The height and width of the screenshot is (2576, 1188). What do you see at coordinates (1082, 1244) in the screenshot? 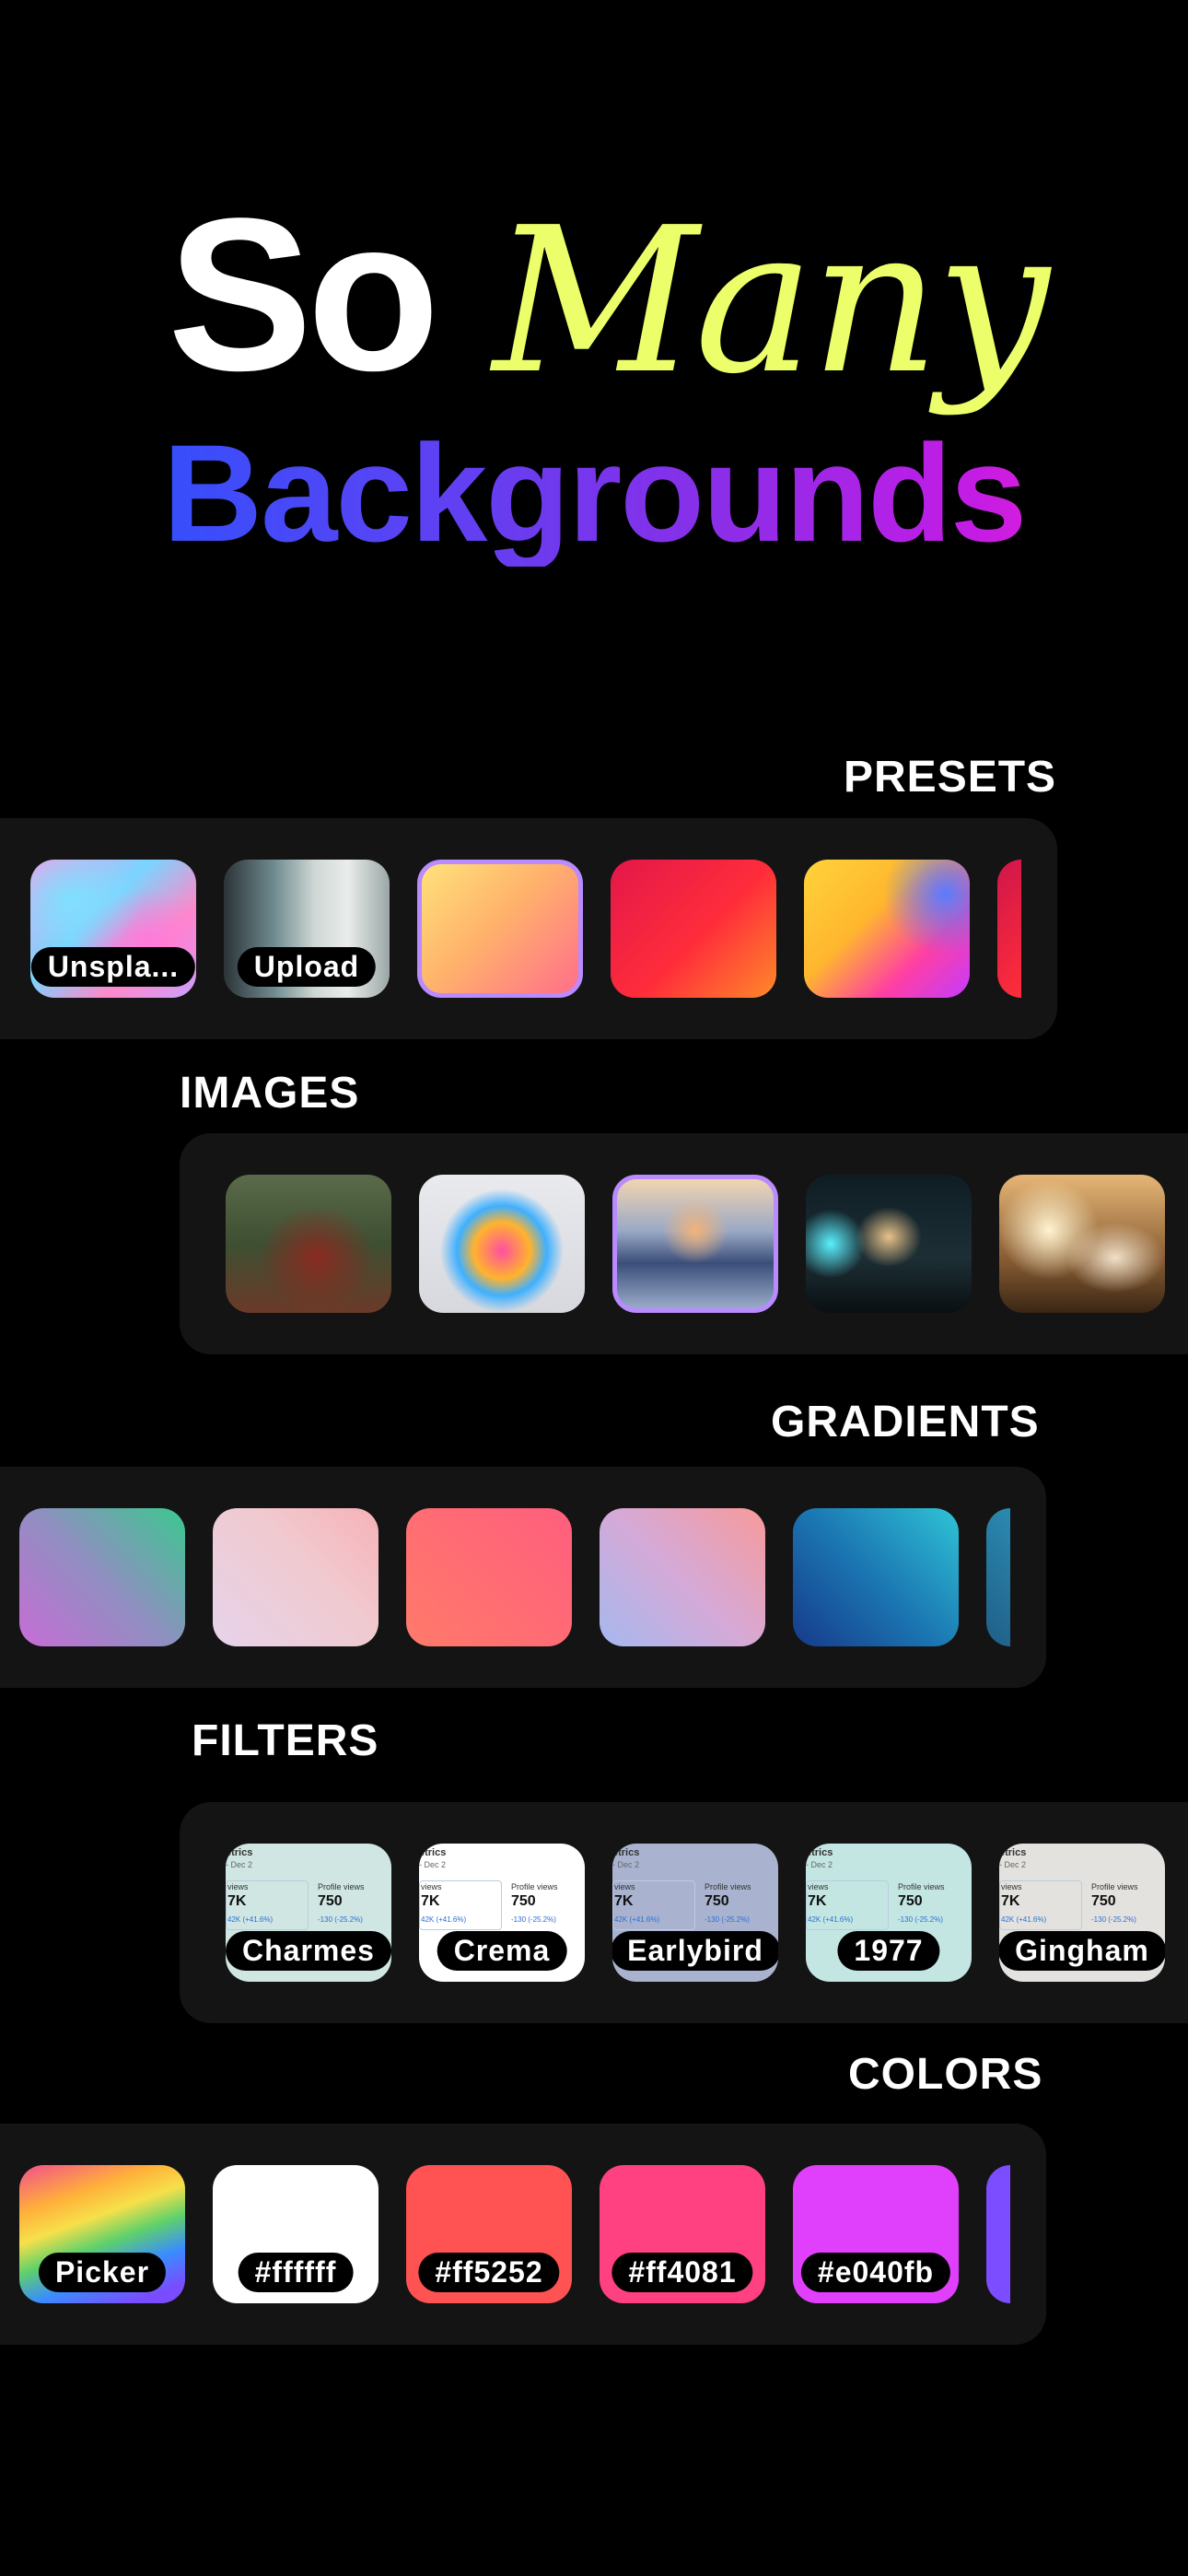
I see `image-tile-concert` at bounding box center [1082, 1244].